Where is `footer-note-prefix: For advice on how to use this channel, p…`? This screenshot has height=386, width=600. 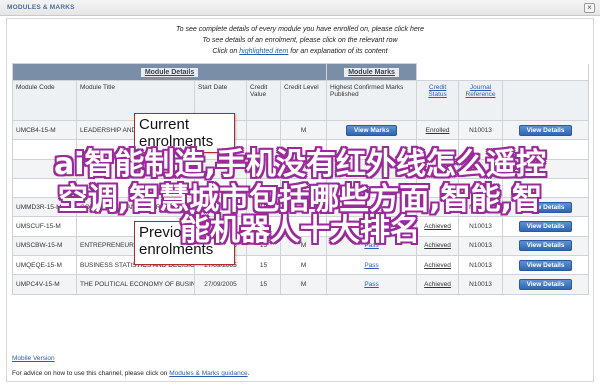 footer-note-prefix: For advice on how to use this channel, p… is located at coordinates (90, 373).